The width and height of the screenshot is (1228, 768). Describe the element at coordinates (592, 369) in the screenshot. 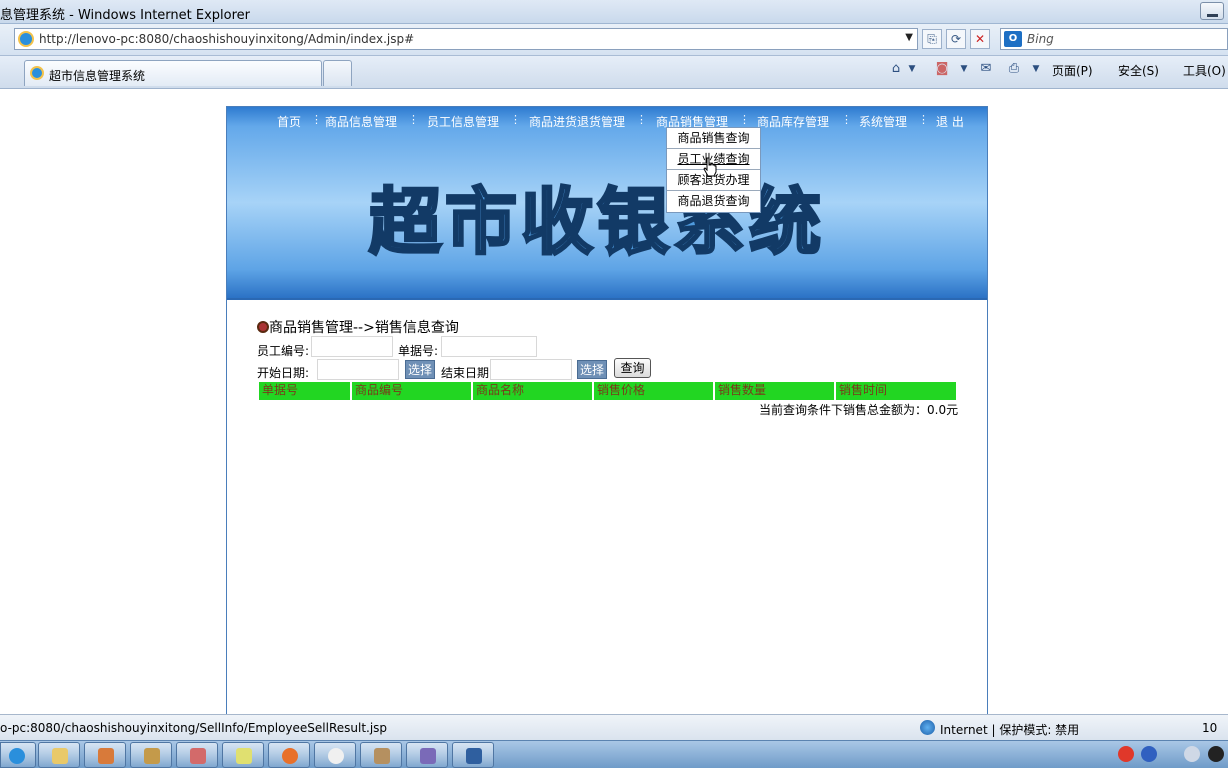

I see `end-date-select-button: 选择` at that location.